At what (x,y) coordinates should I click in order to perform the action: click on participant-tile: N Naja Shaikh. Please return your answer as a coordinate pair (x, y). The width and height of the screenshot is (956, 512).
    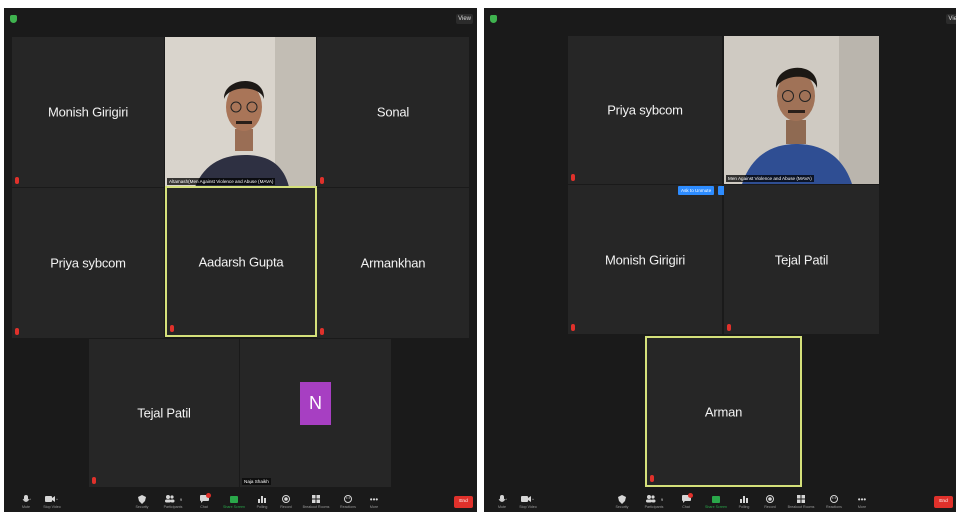
    Looking at the image, I should click on (315, 413).